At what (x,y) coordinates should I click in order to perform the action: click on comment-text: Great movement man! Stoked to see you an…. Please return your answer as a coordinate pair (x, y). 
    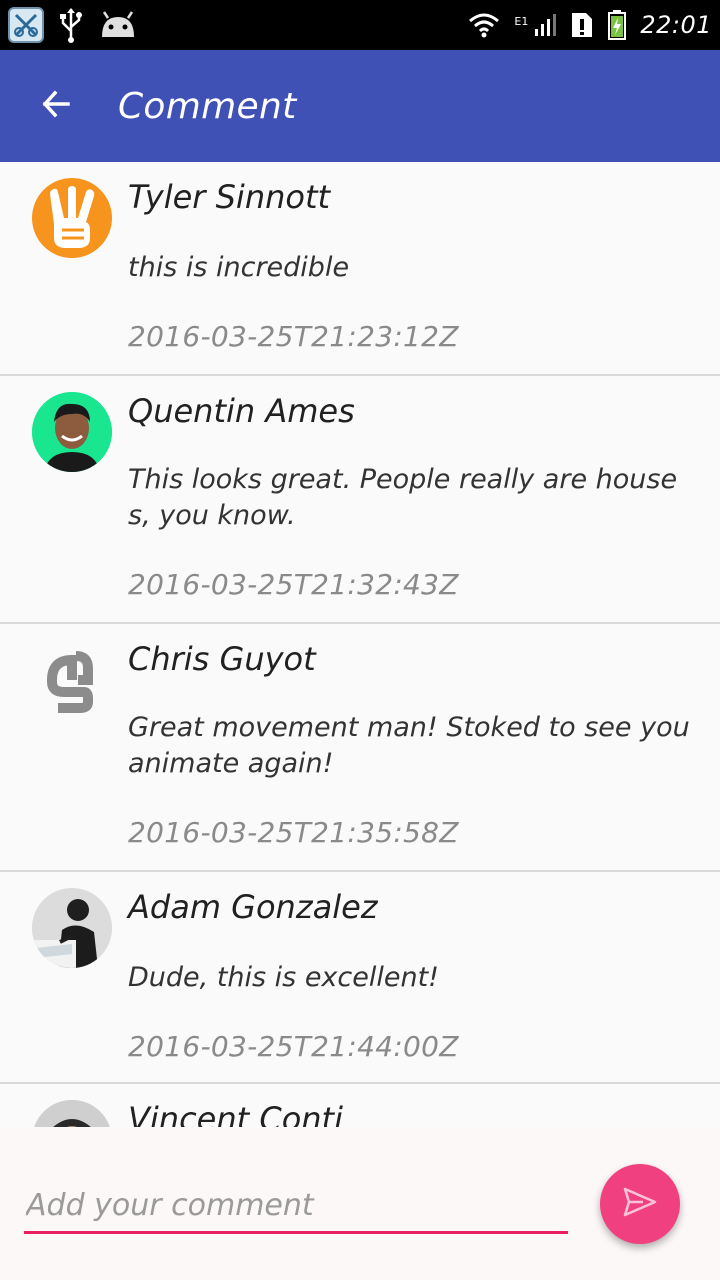
    Looking at the image, I should click on (409, 745).